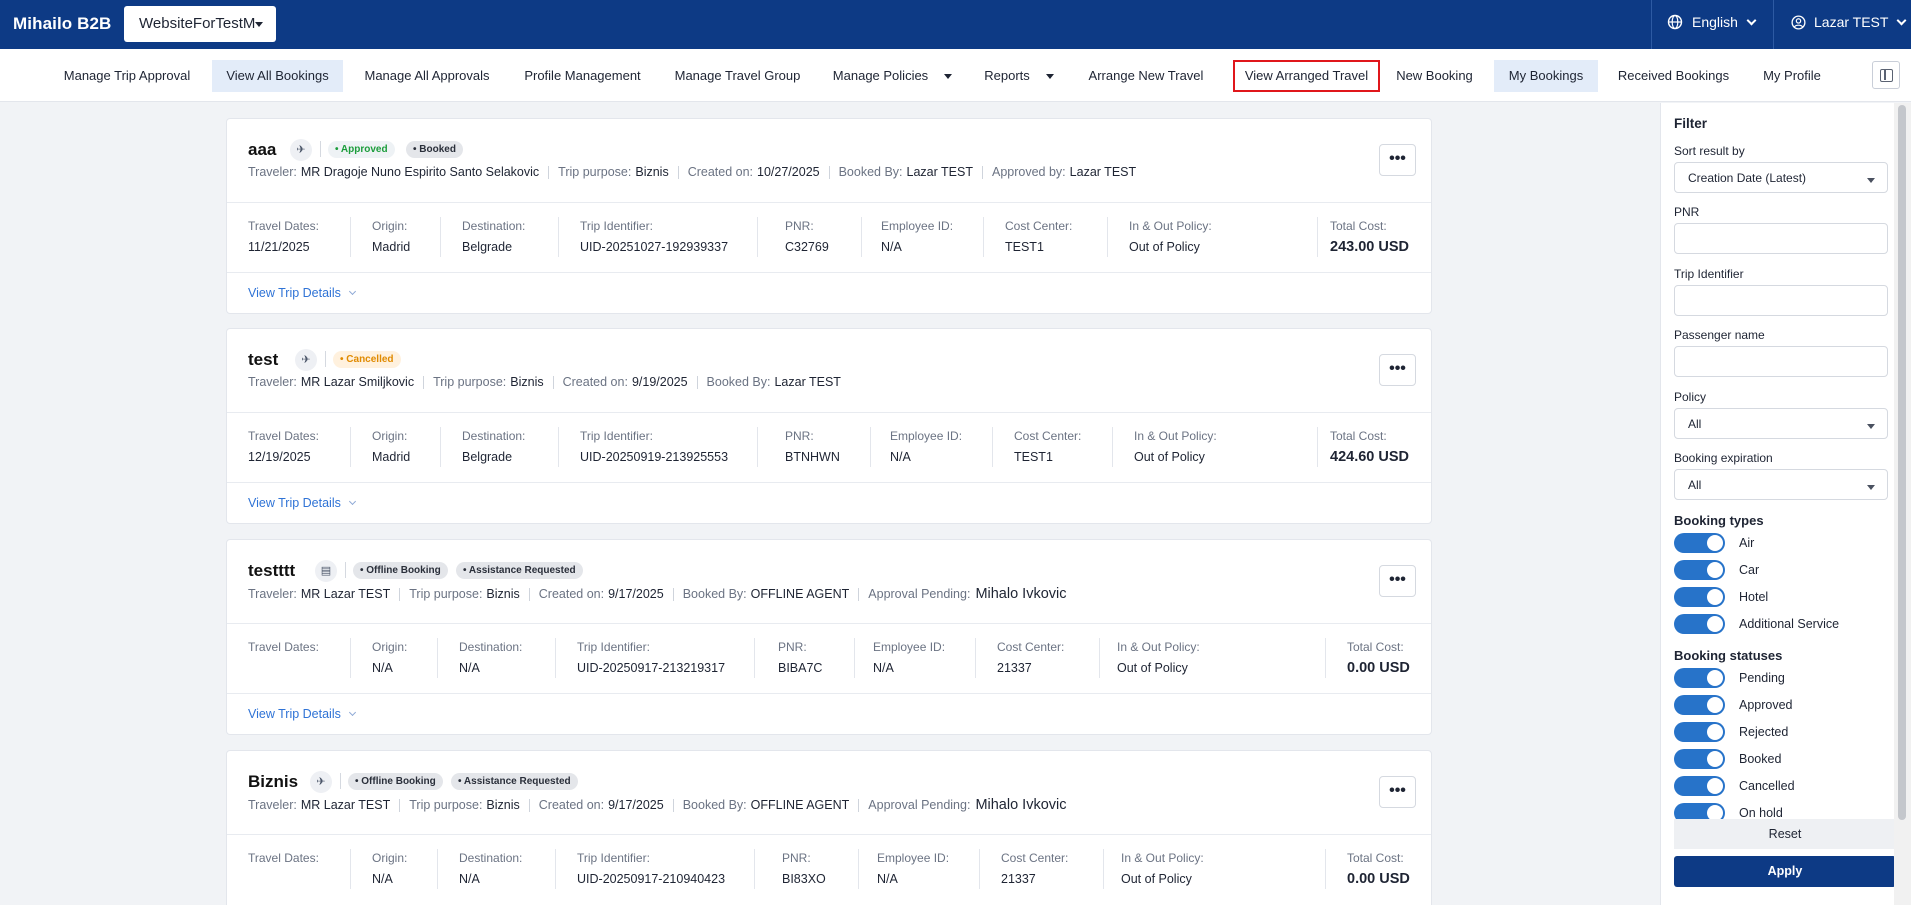 This screenshot has width=1911, height=905. Describe the element at coordinates (1781, 238) in the screenshot. I see `pnr-input` at that location.